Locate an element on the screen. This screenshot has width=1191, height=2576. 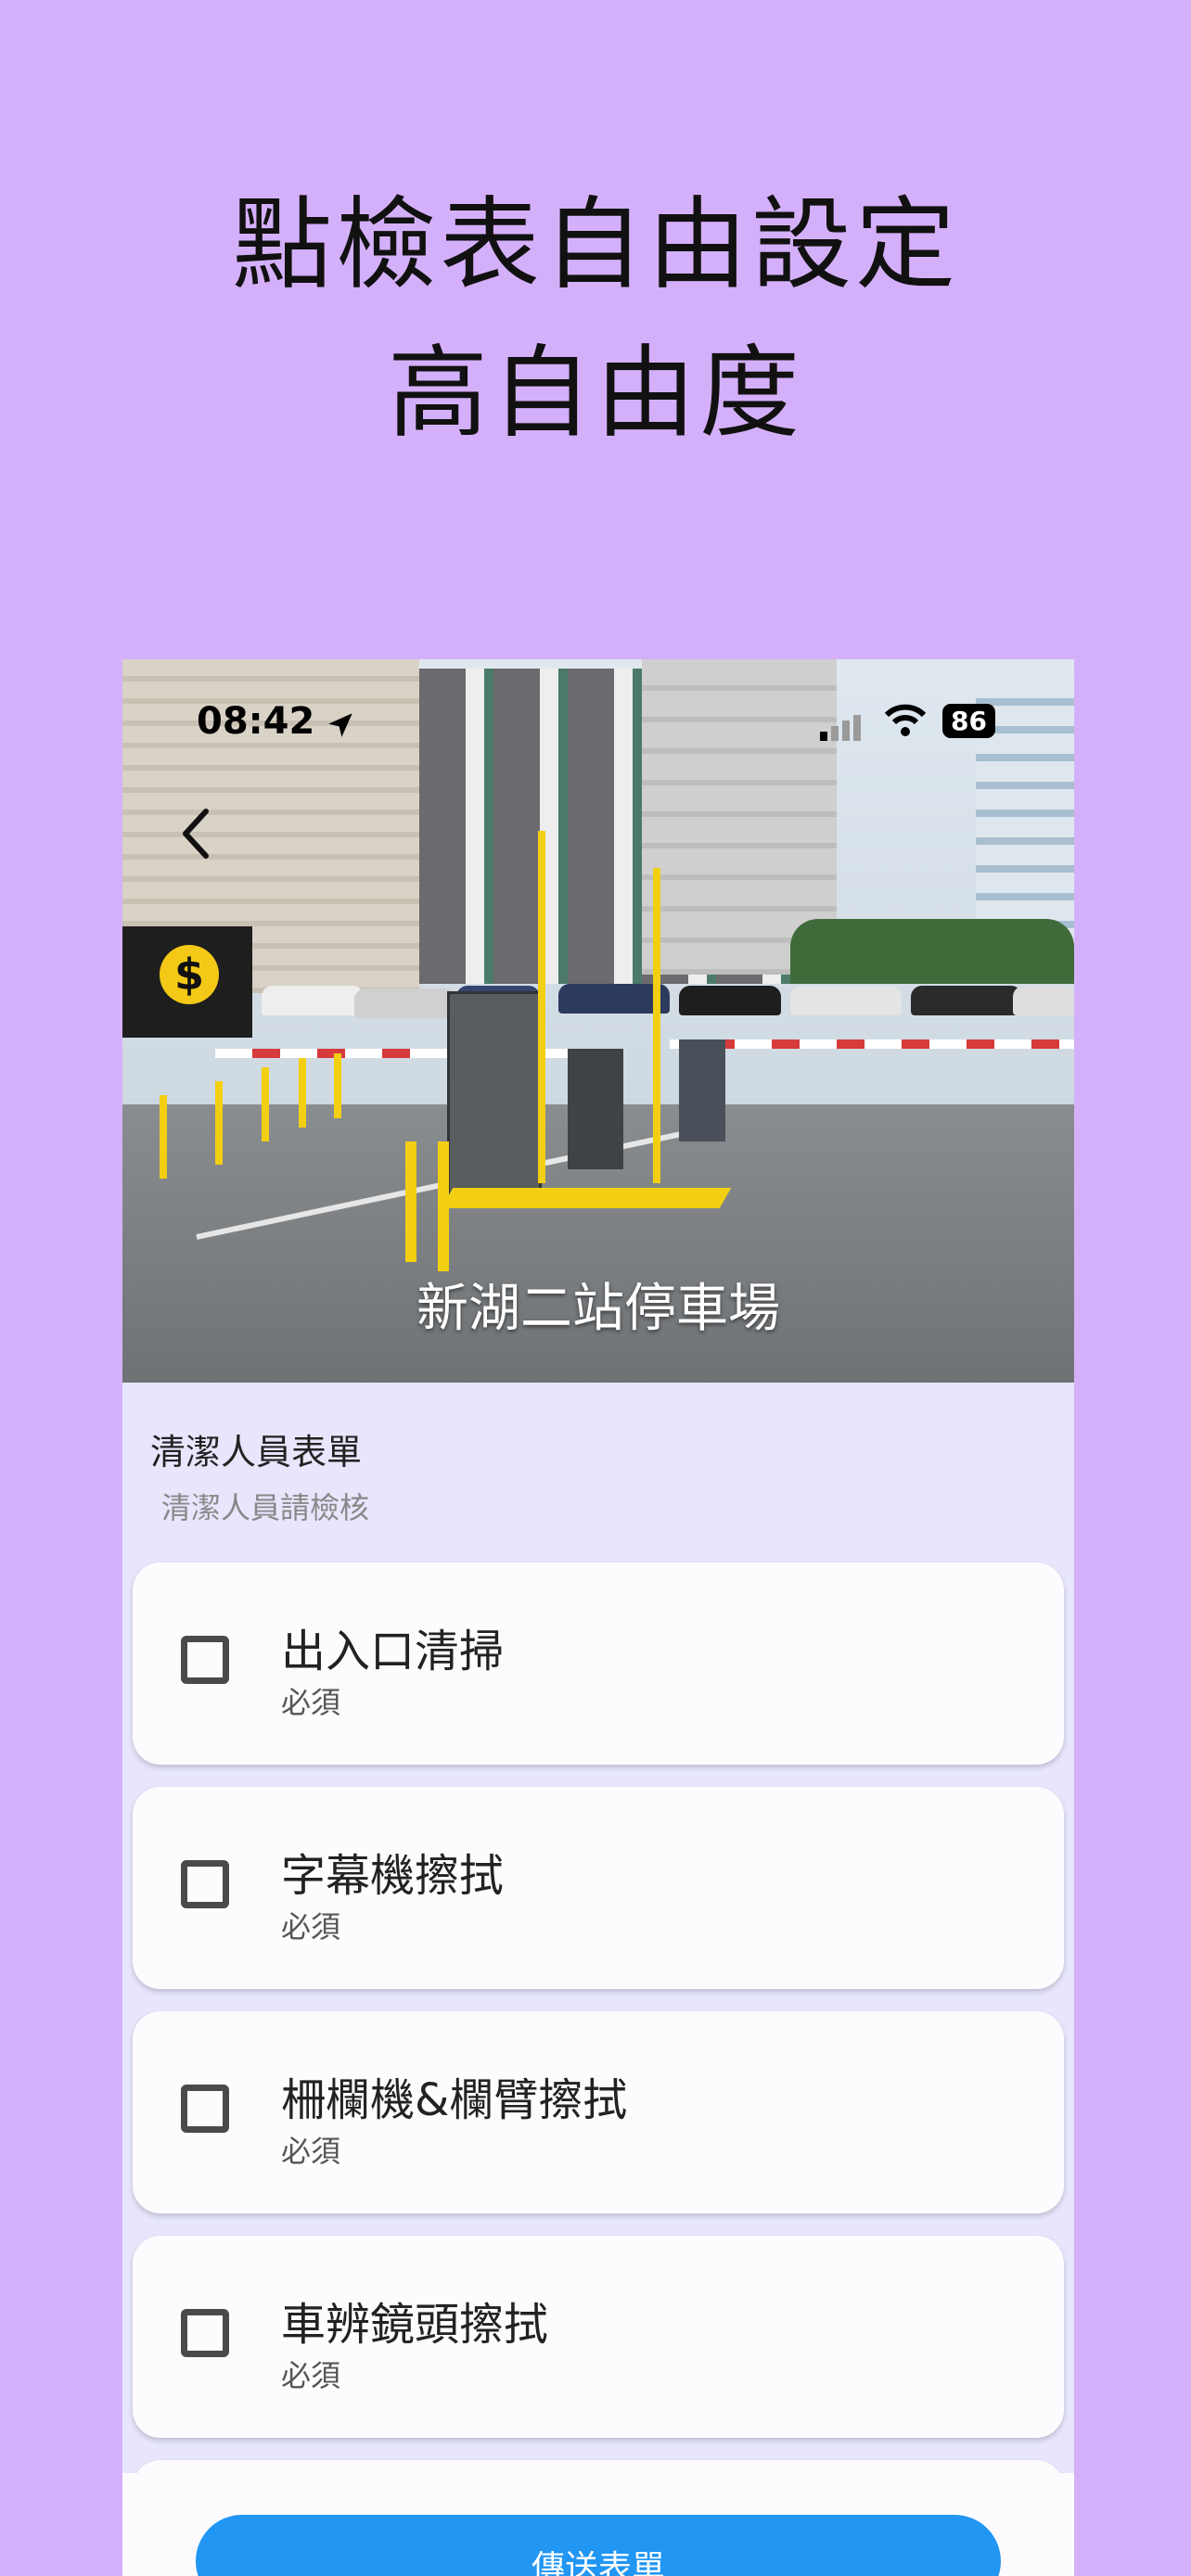
gate-machine is located at coordinates (495, 1096).